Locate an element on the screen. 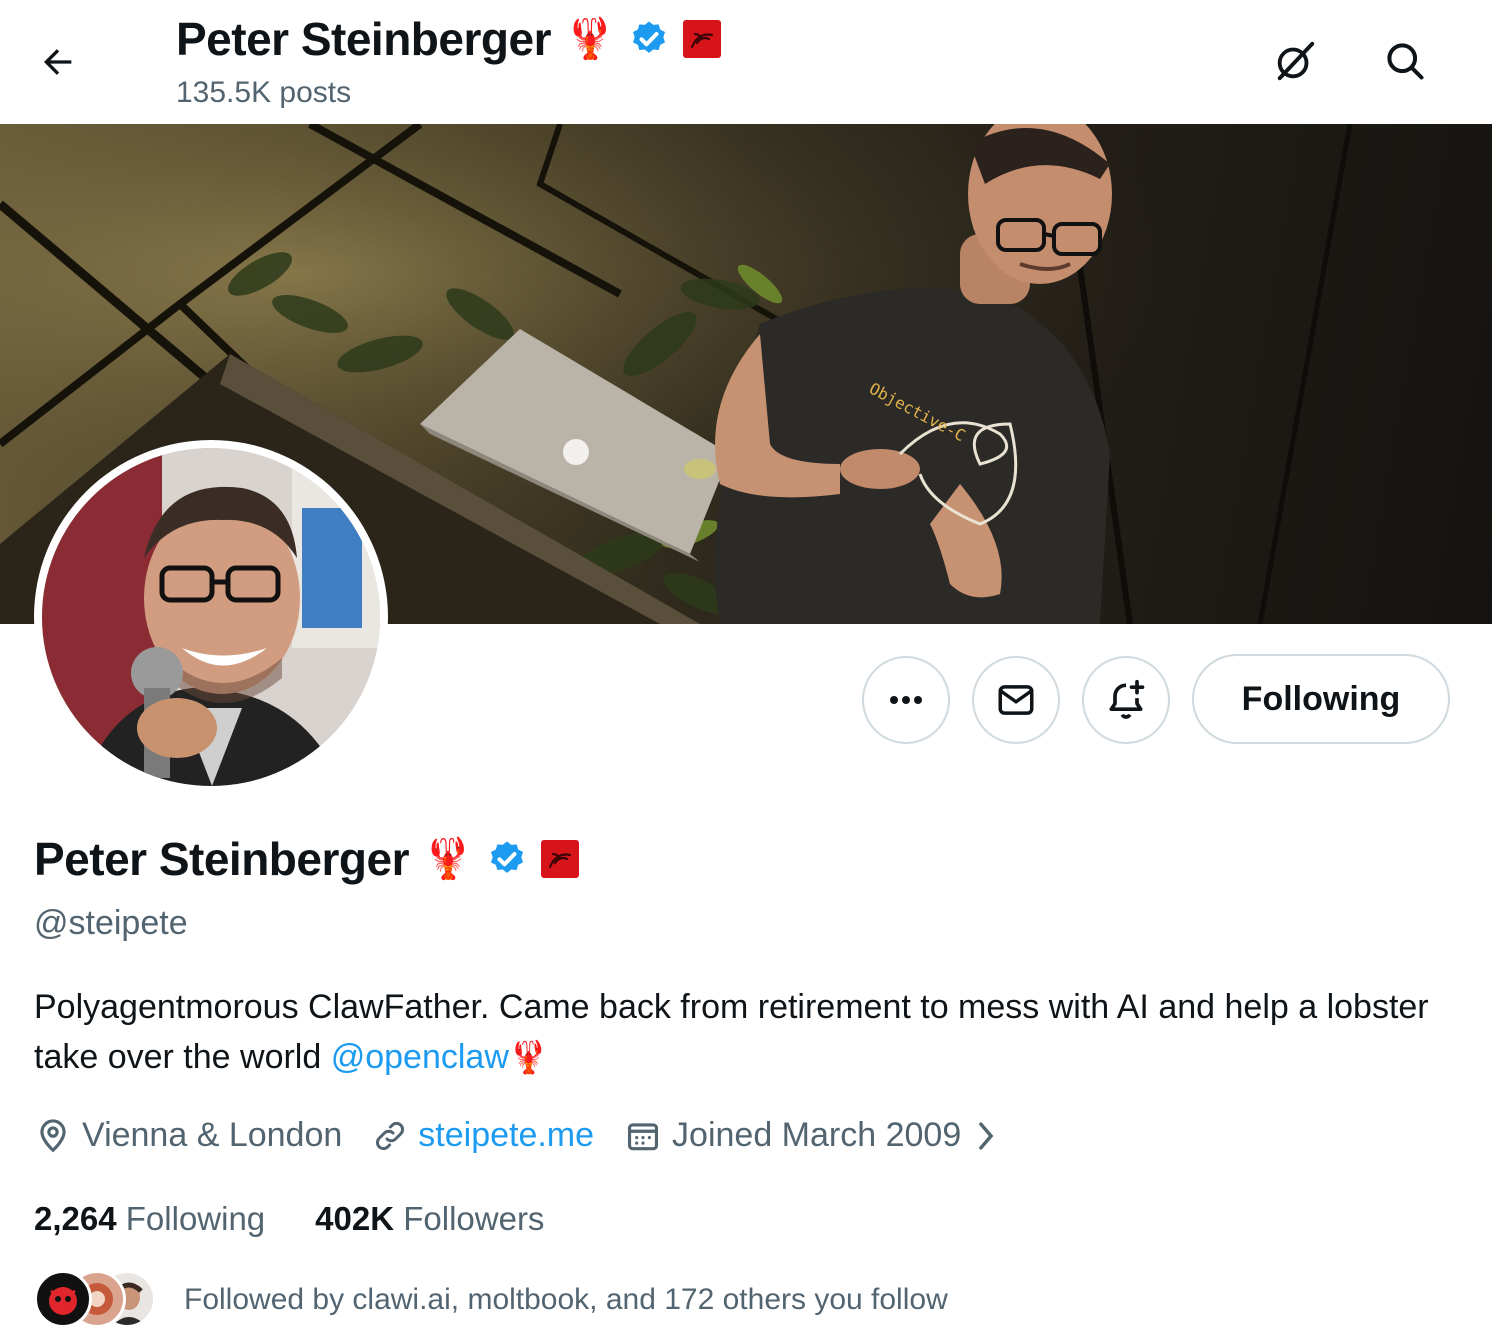 The height and width of the screenshot is (1340, 1496). following-count: 2,264 is located at coordinates (75, 1218).